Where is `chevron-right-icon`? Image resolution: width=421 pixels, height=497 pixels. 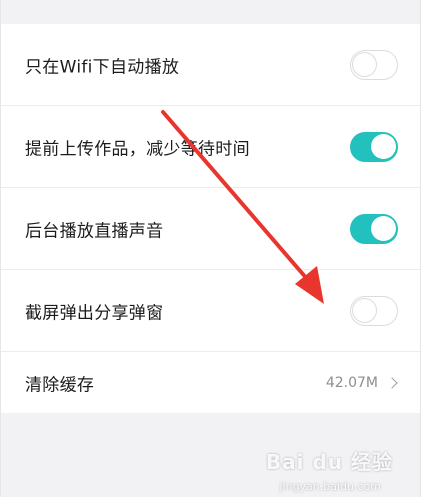
chevron-right-icon is located at coordinates (392, 382).